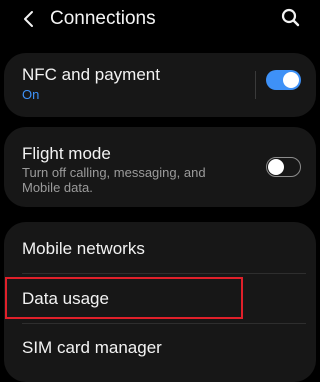  I want to click on flight-toggle, so click(283, 167).